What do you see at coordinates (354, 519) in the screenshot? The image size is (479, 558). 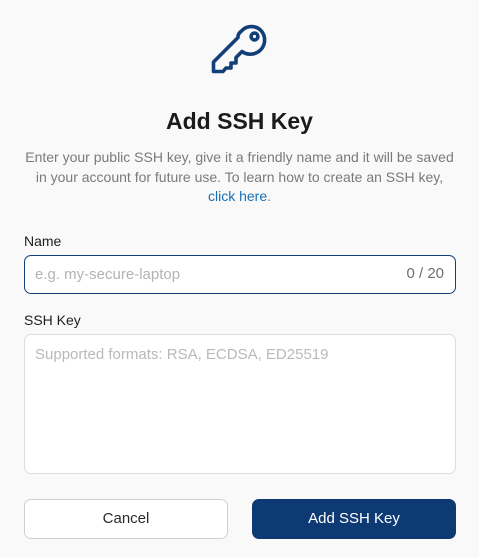 I see `add-ssh-key-button: Add SSH Key` at bounding box center [354, 519].